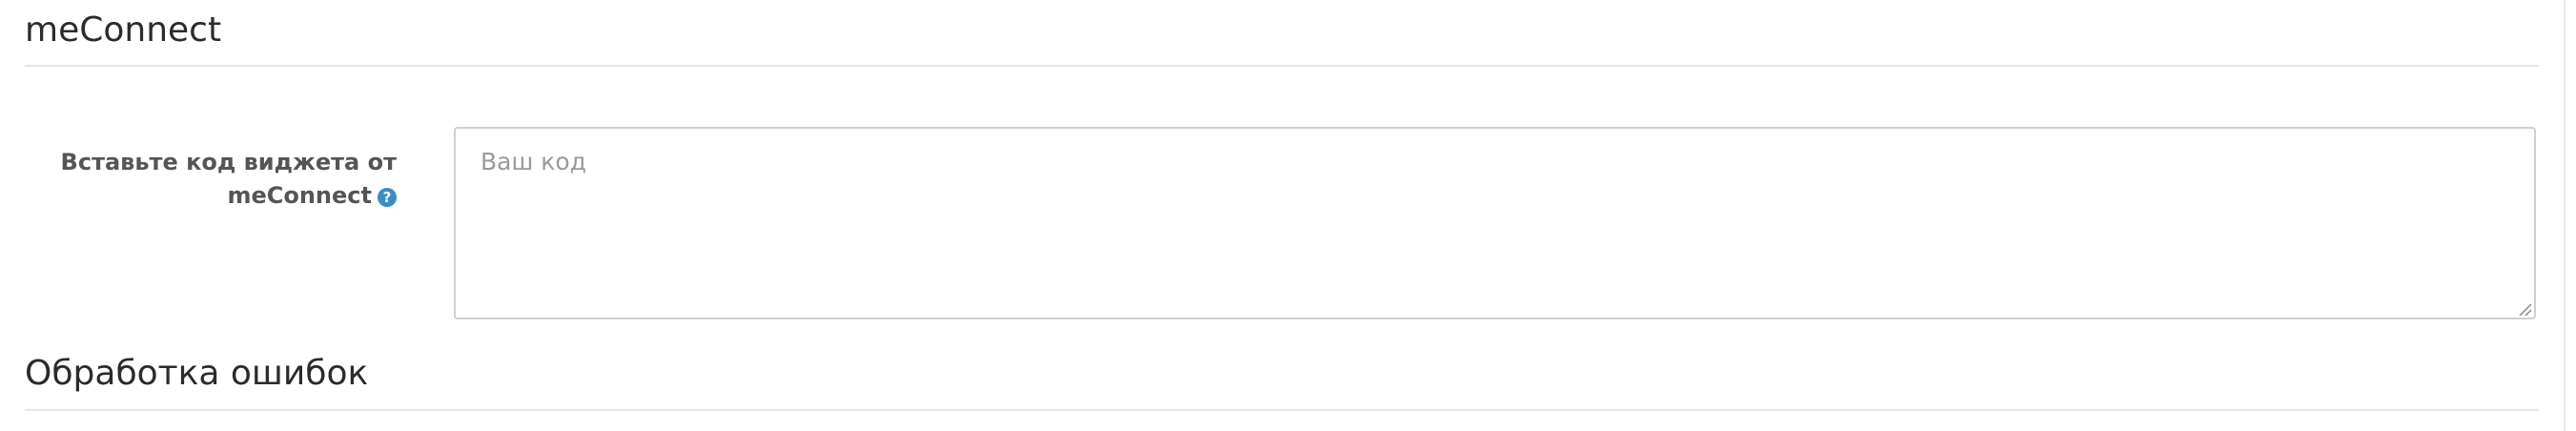 This screenshot has height=431, width=2576. What do you see at coordinates (123, 30) in the screenshot?
I see `section-title-meconnect: meConnect` at bounding box center [123, 30].